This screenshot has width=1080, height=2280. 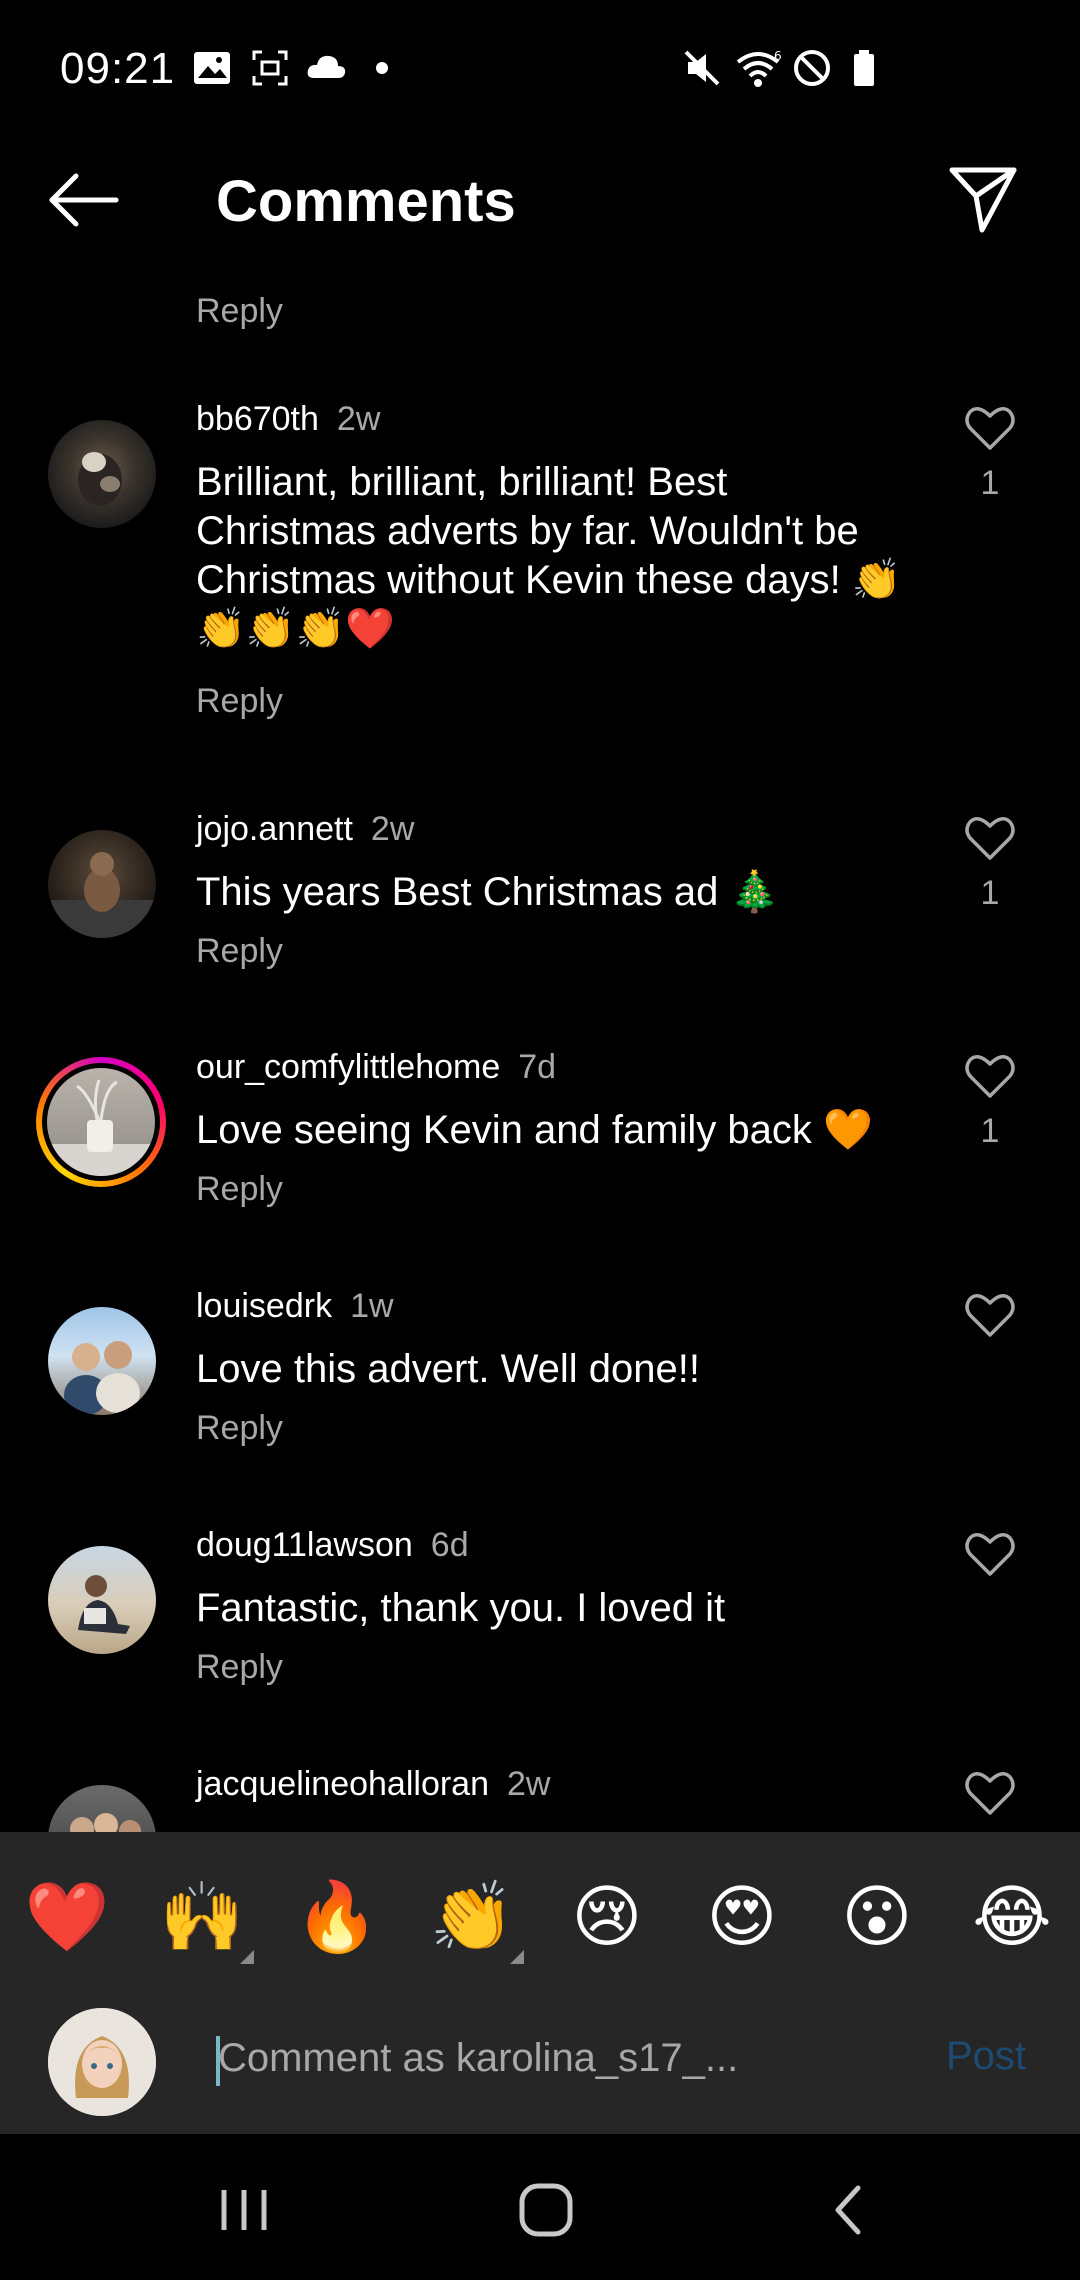 I want to click on home-icon, so click(x=546, y=2210).